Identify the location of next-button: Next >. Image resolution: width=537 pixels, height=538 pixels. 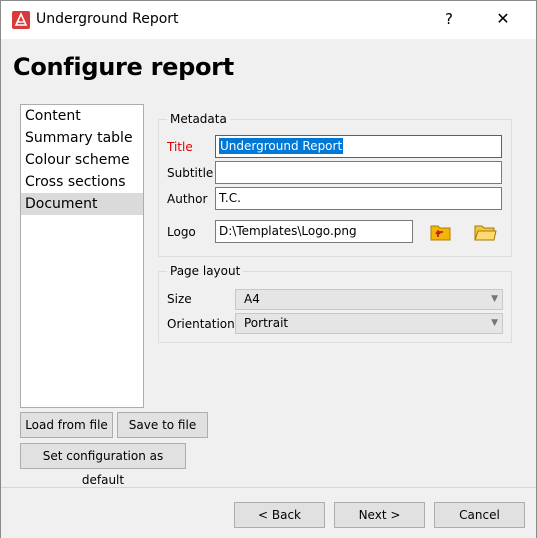
(379, 515).